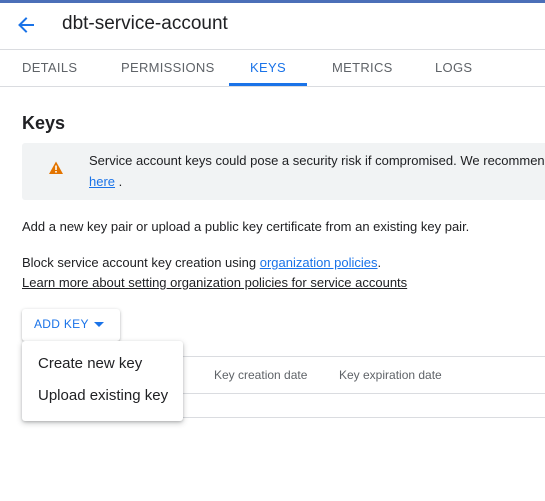 This screenshot has height=501, width=545. Describe the element at coordinates (119, 181) in the screenshot. I see `warning-link-suffix: .` at that location.